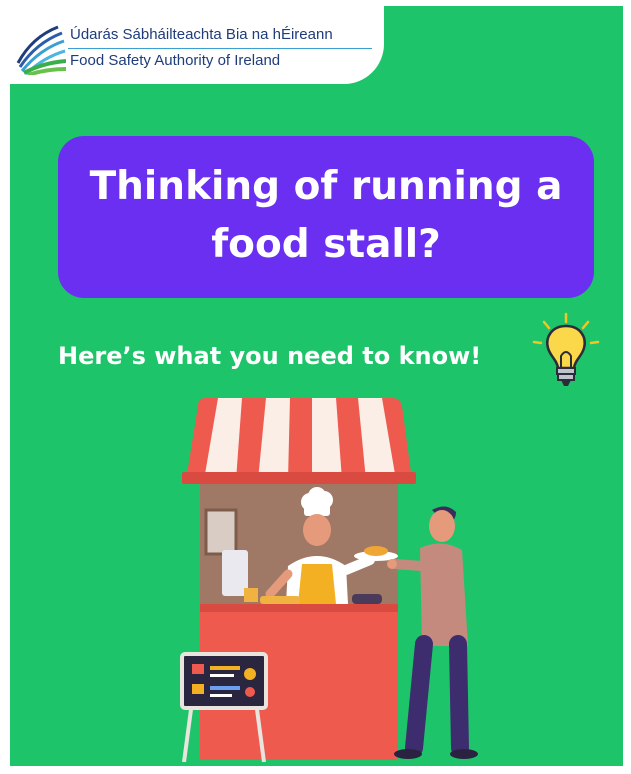 The image size is (631, 774). What do you see at coordinates (270, 356) in the screenshot?
I see `subheadline: Here’s what you need to know!` at bounding box center [270, 356].